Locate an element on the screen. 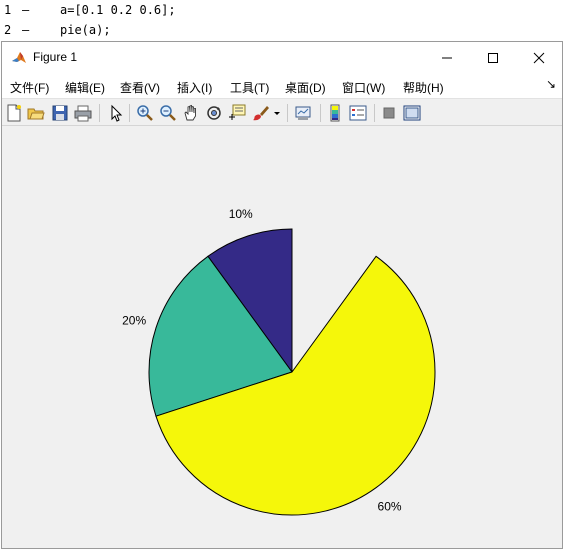  menu-edit: 编辑(E) is located at coordinates (85, 87).